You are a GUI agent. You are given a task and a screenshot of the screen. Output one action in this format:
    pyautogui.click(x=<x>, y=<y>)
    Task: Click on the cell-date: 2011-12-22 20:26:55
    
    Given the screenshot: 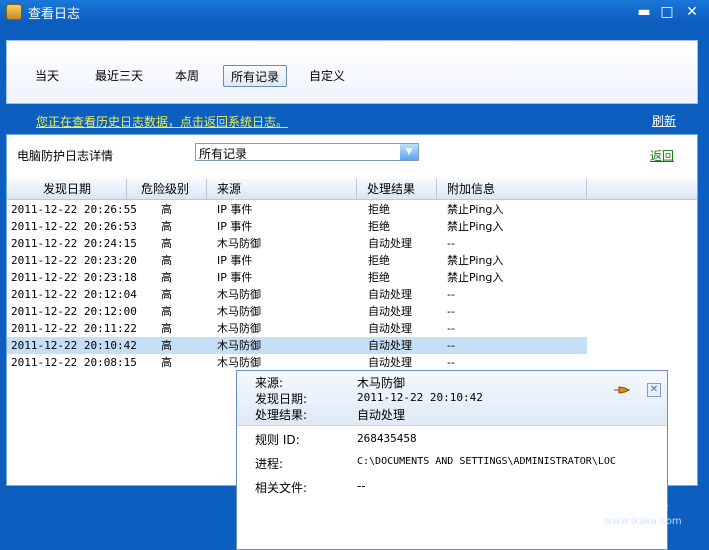 What is the action you would take?
    pyautogui.click(x=74, y=209)
    